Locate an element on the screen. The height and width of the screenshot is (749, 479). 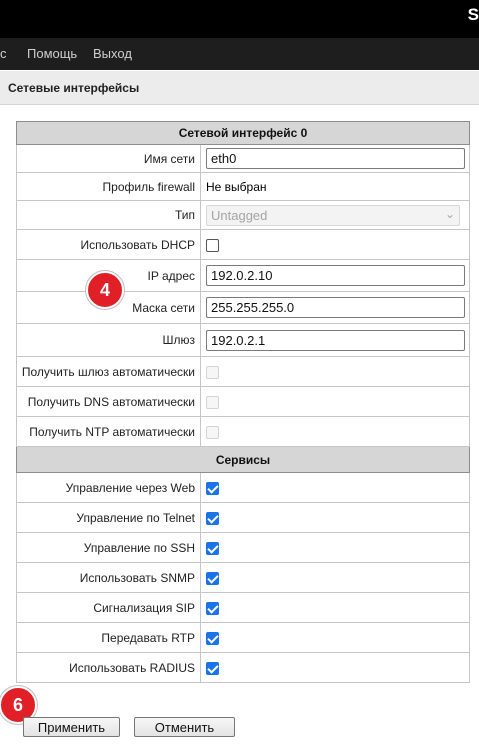
service-radius-checkbox is located at coordinates (212, 668).